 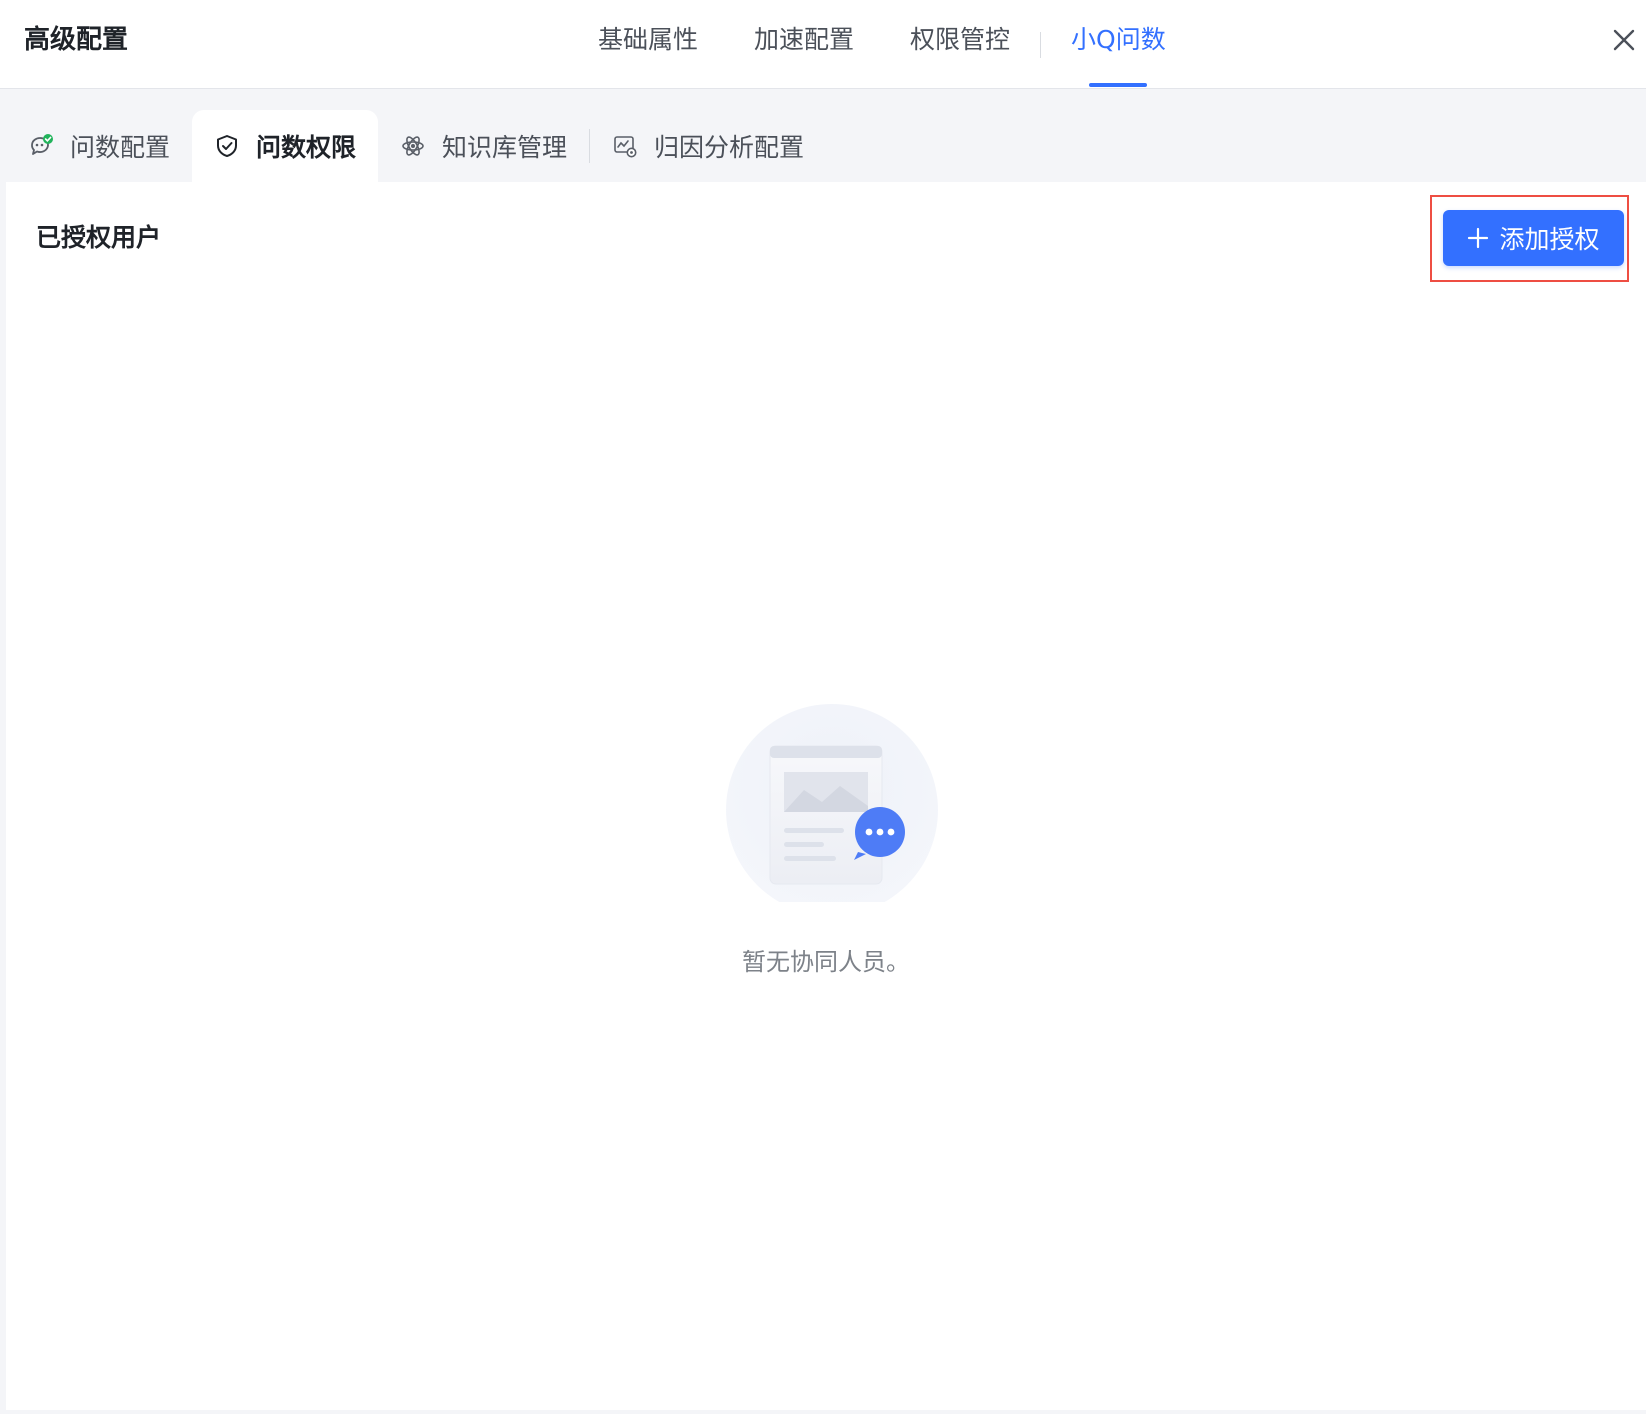 I want to click on shield-check-icon, so click(x=227, y=146).